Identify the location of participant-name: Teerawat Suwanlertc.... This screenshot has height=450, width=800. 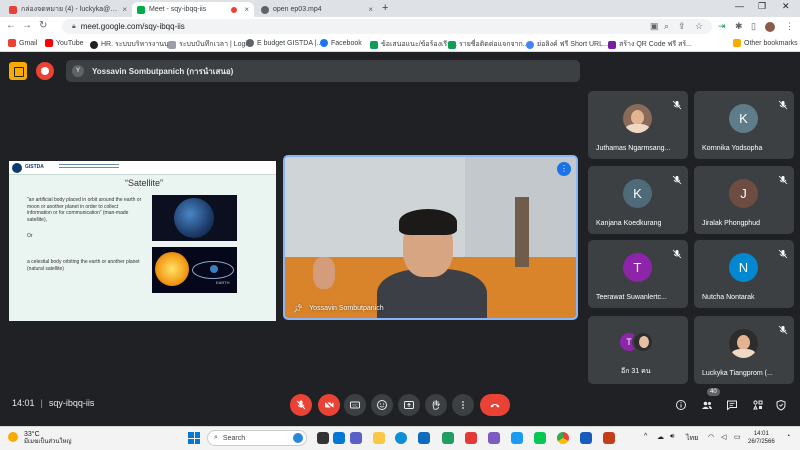
(631, 297).